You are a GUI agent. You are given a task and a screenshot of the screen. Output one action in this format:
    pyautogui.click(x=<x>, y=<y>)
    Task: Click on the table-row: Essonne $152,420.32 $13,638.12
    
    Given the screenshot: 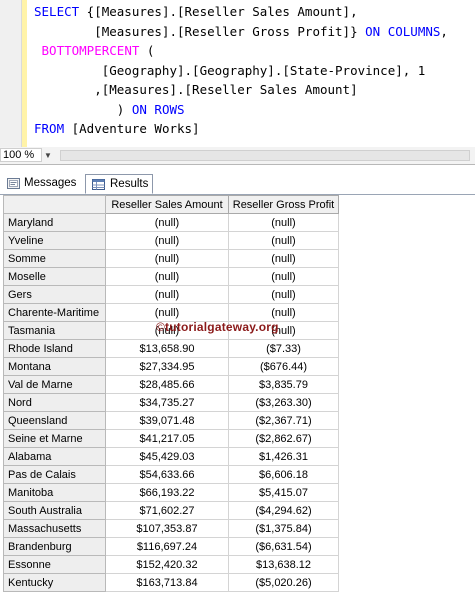 What is the action you would take?
    pyautogui.click(x=171, y=564)
    